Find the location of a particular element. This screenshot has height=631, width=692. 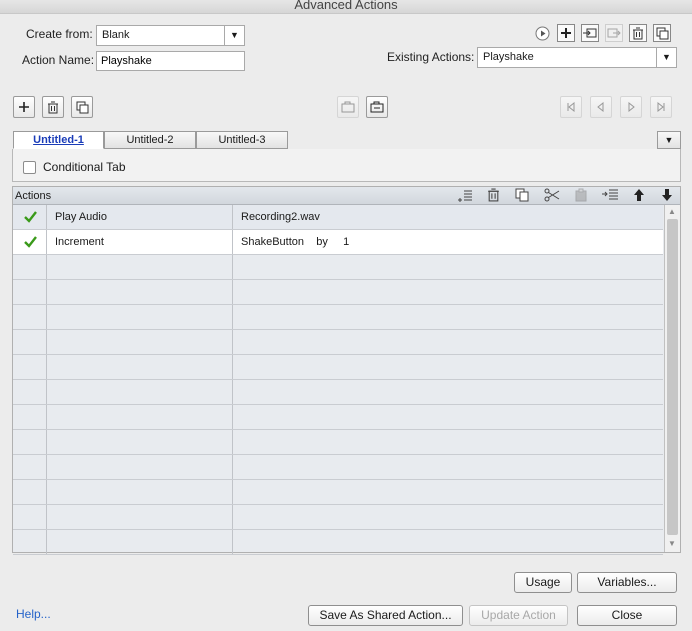

table-row: Increment ShakeButton by 1 is located at coordinates (338, 242).